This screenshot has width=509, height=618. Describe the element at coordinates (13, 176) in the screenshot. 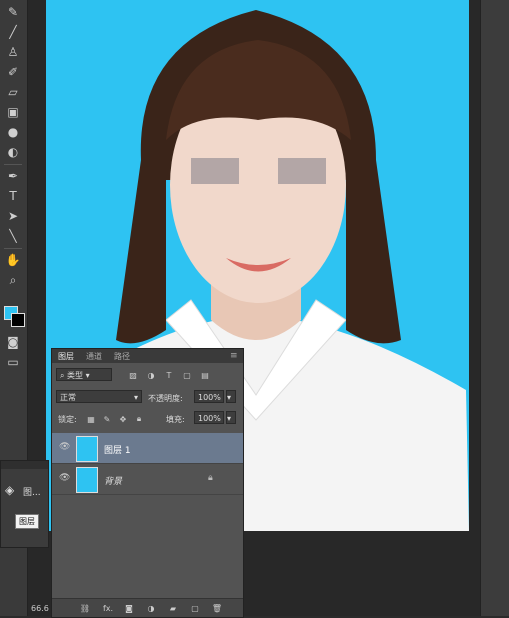

I see `pen-icon: ✒` at that location.